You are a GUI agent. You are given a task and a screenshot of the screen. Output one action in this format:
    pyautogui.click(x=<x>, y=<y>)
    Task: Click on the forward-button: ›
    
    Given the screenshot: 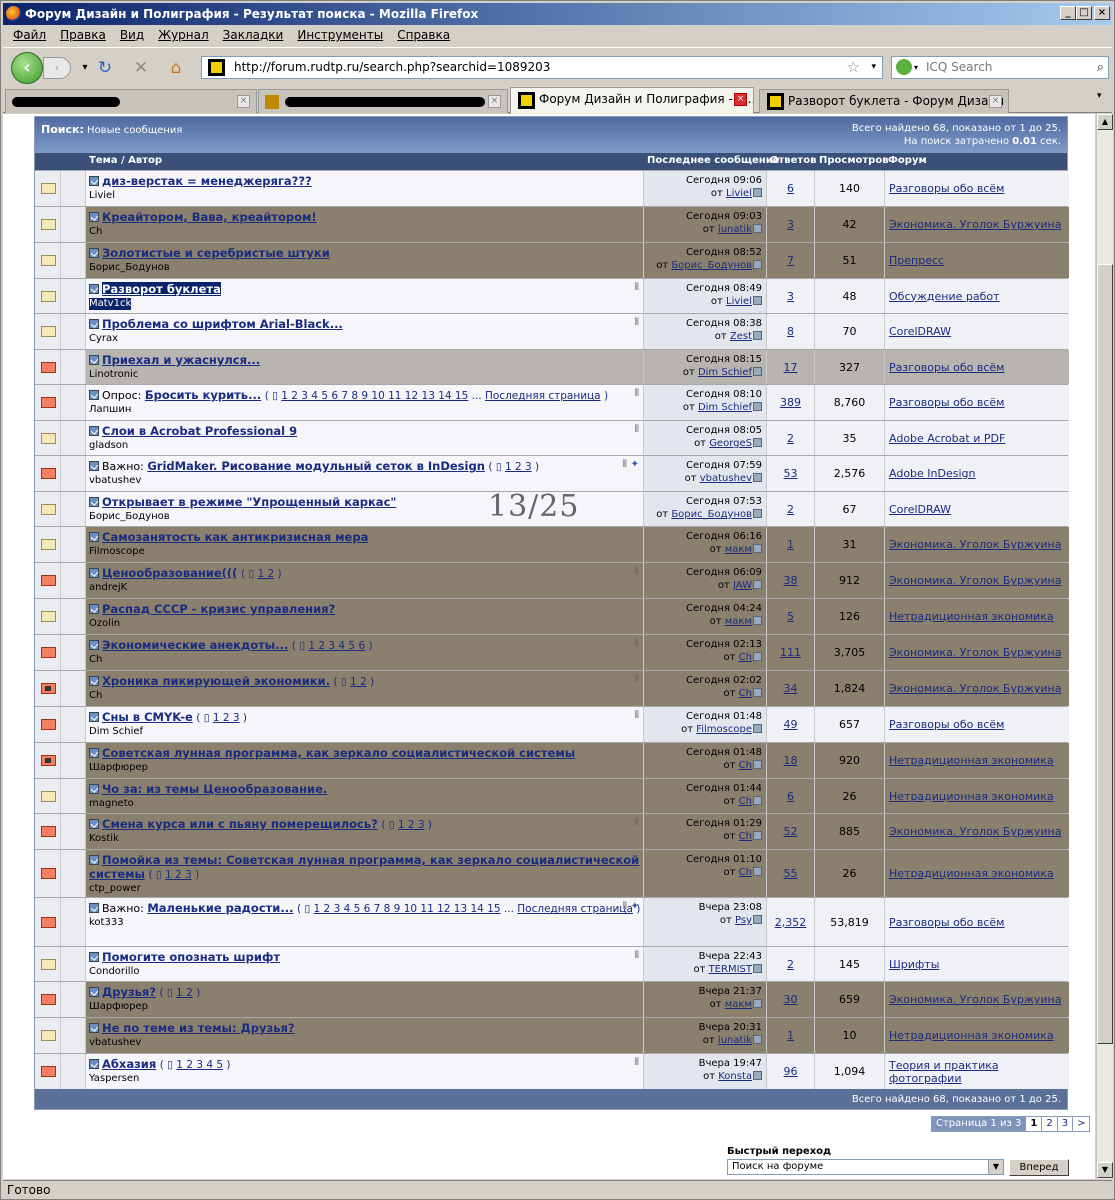 What is the action you would take?
    pyautogui.click(x=57, y=68)
    